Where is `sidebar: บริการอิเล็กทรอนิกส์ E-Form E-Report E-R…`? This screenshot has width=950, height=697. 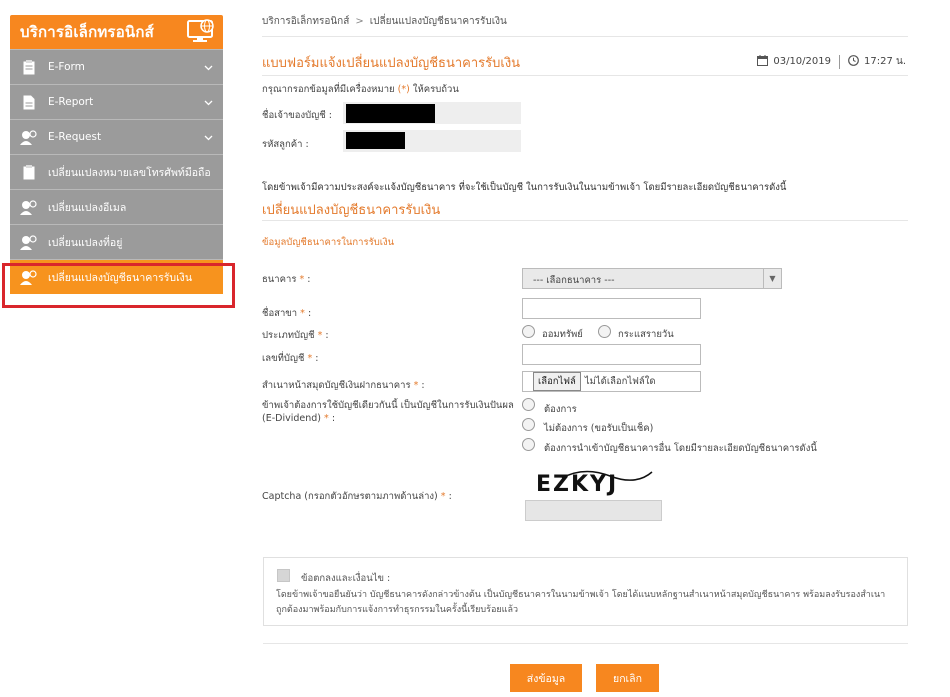 sidebar: บริการอิเล็กทรอนิกส์ E-Form E-Report E-R… is located at coordinates (116, 154).